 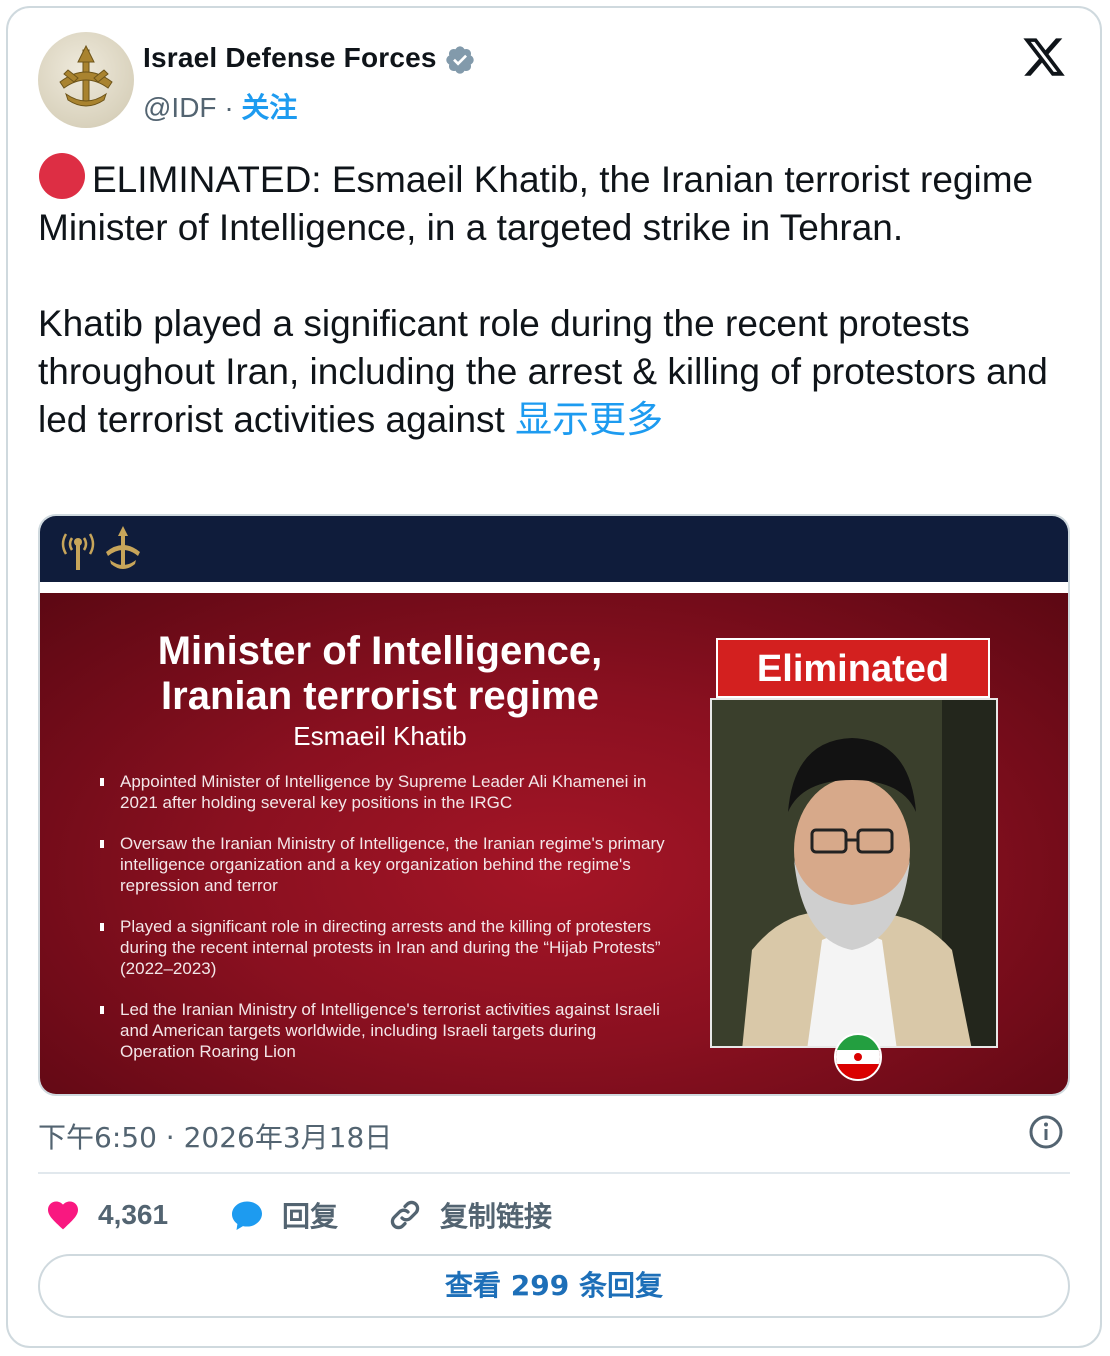 I want to click on divider, so click(x=554, y=1173).